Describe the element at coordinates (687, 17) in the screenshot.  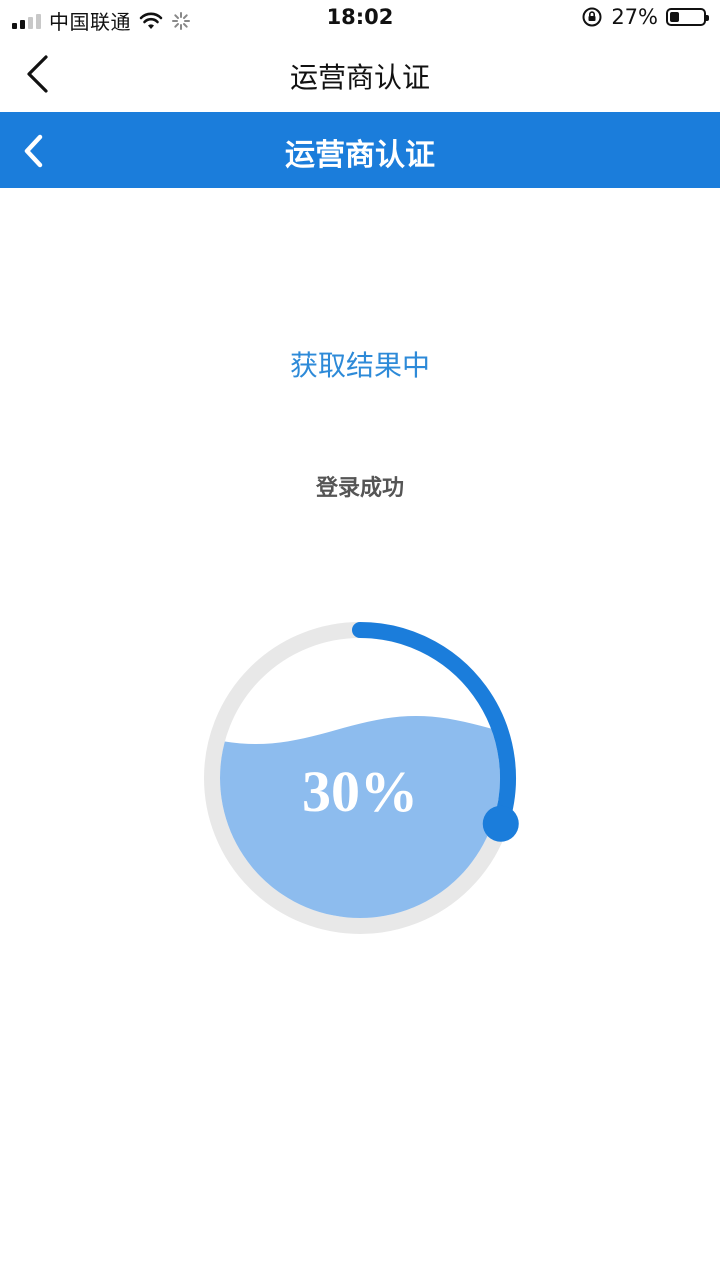
I see `battery-icon` at that location.